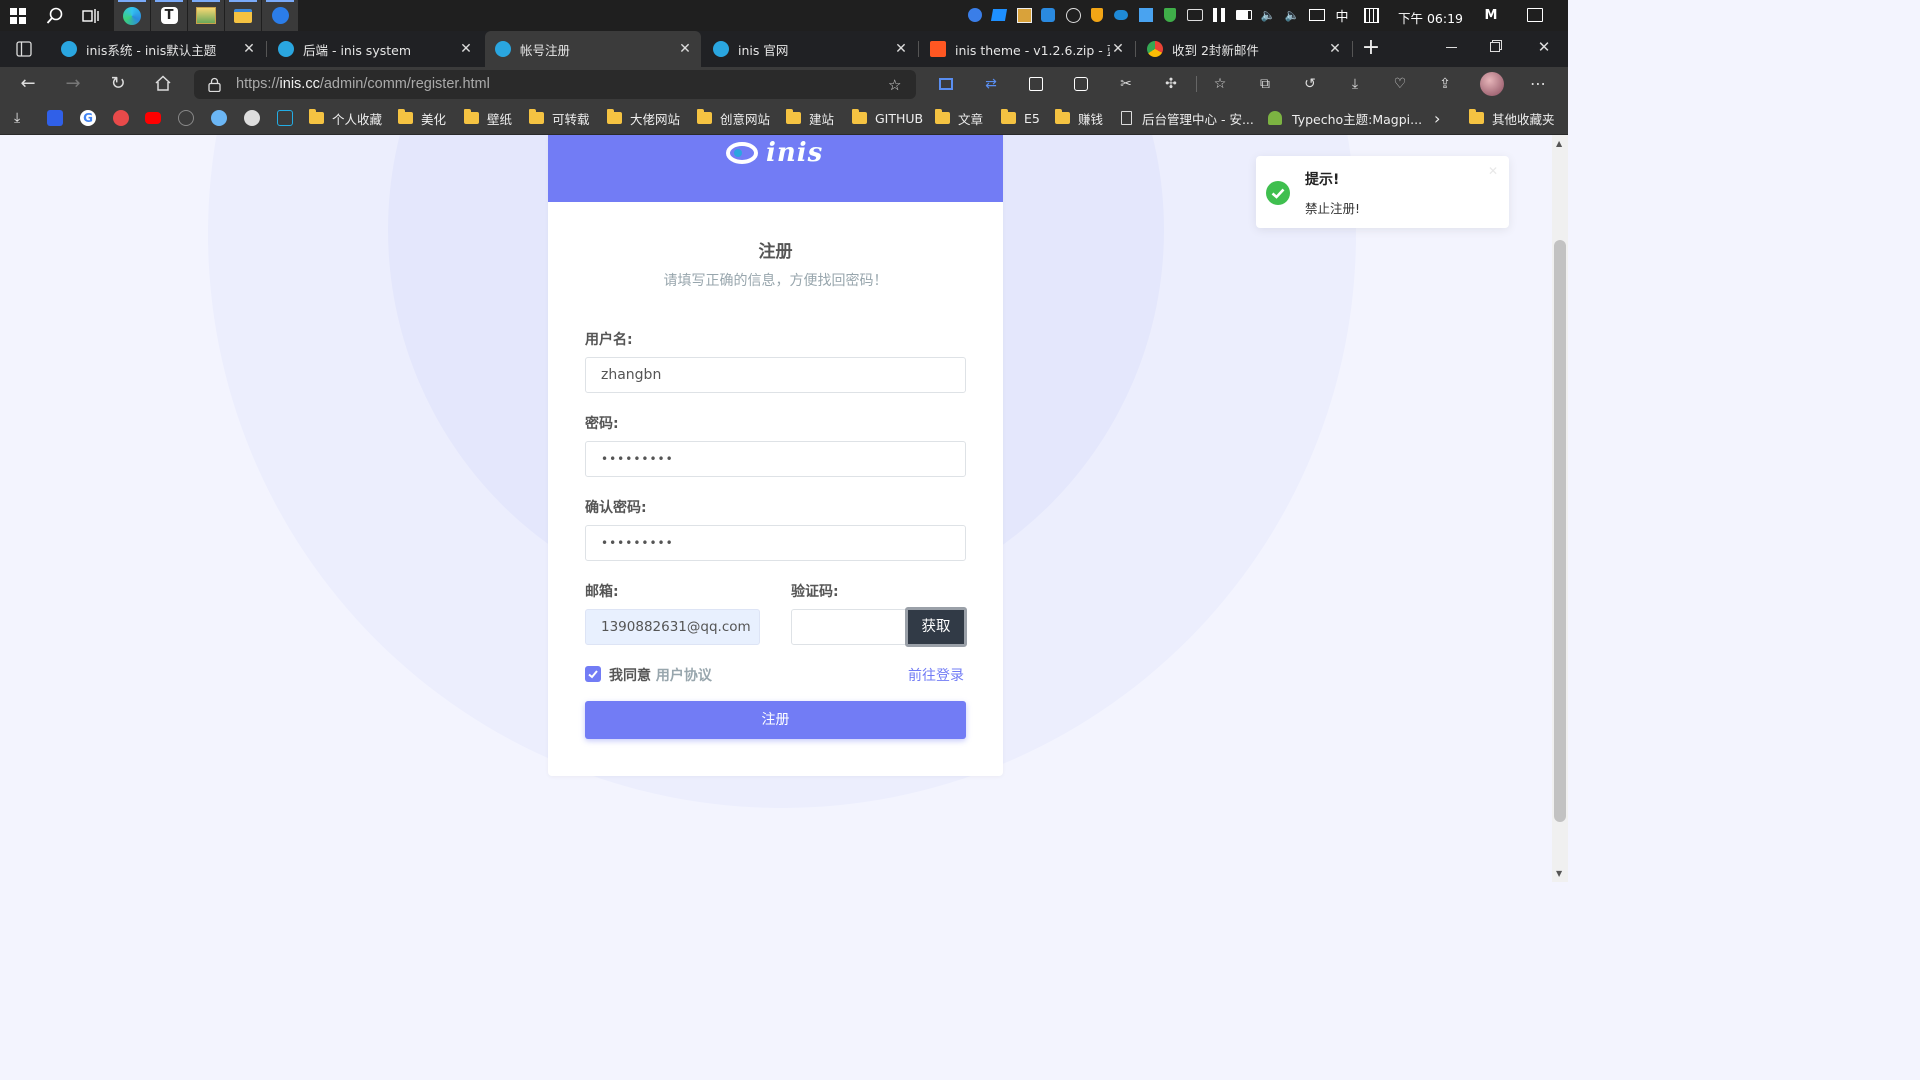 The width and height of the screenshot is (1920, 1080). What do you see at coordinates (1544, 47) in the screenshot?
I see `close-window-icon: ✕` at bounding box center [1544, 47].